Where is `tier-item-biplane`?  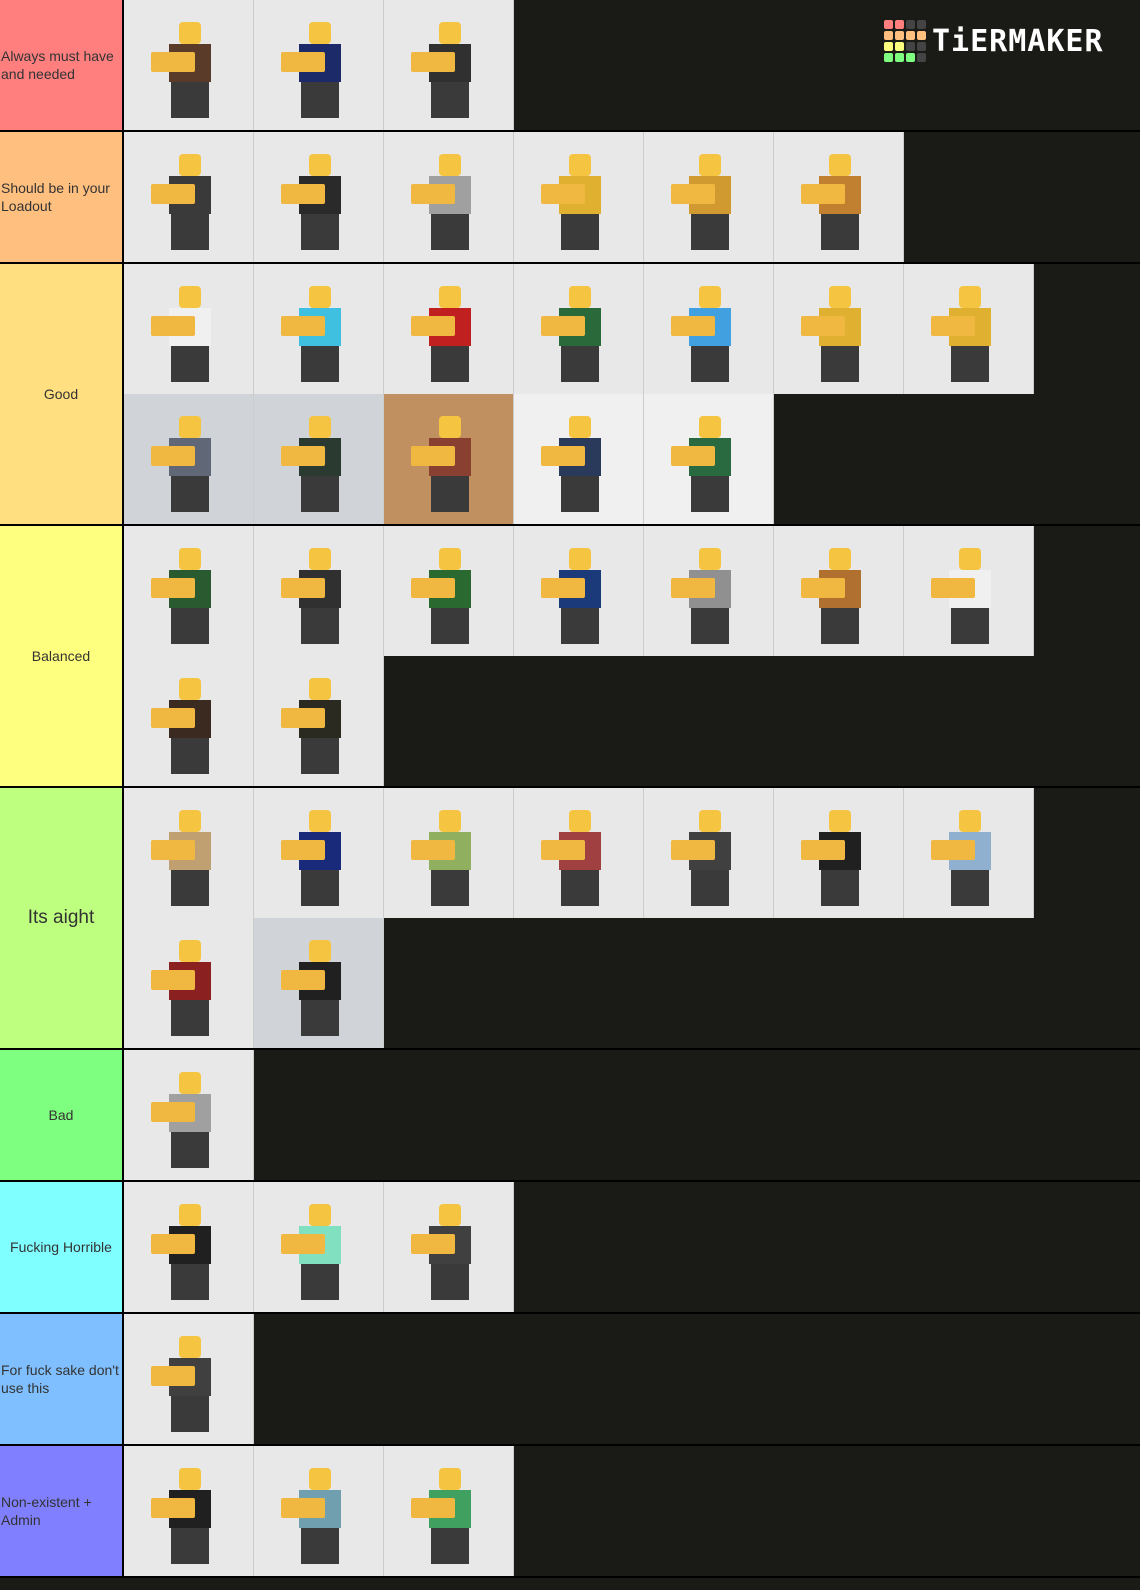 tier-item-biplane is located at coordinates (319, 329).